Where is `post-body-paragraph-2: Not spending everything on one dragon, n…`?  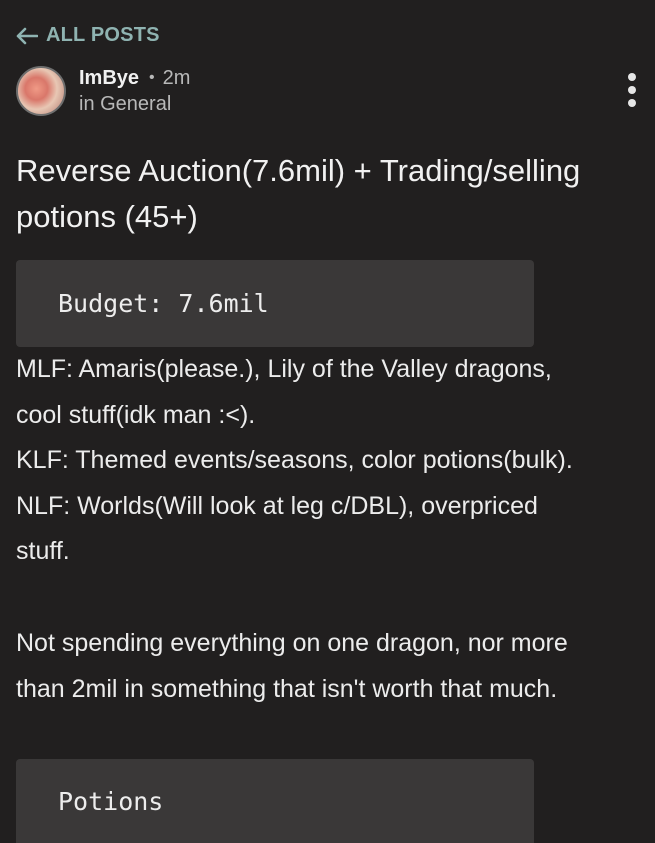
post-body-paragraph-2: Not spending everything on one dragon, n… is located at coordinates (333, 666).